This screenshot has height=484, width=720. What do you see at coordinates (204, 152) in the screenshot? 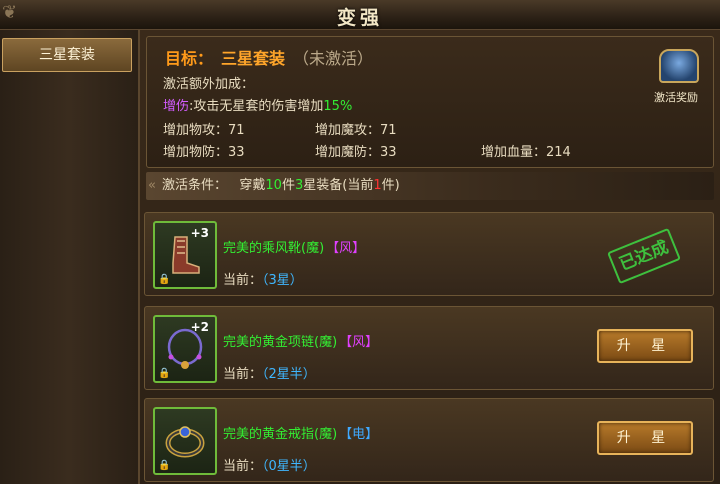
I see `stat-phys-def: 增加物防：33` at bounding box center [204, 152].